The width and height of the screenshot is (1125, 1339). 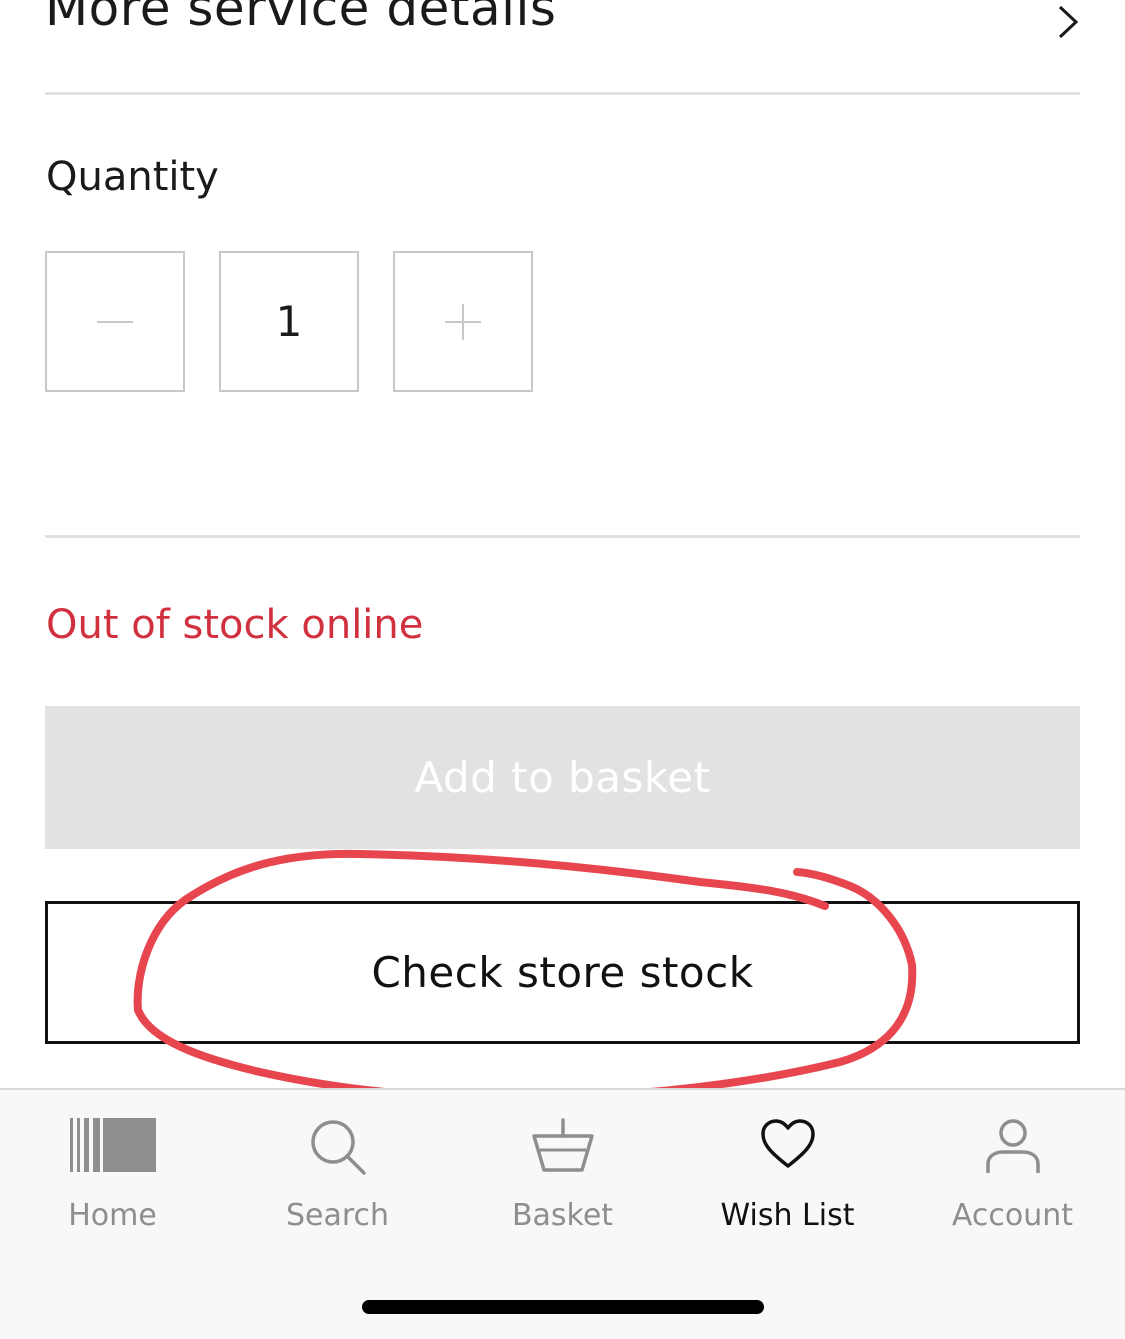 What do you see at coordinates (562, 1215) in the screenshot?
I see `tab-basket-label: Basket` at bounding box center [562, 1215].